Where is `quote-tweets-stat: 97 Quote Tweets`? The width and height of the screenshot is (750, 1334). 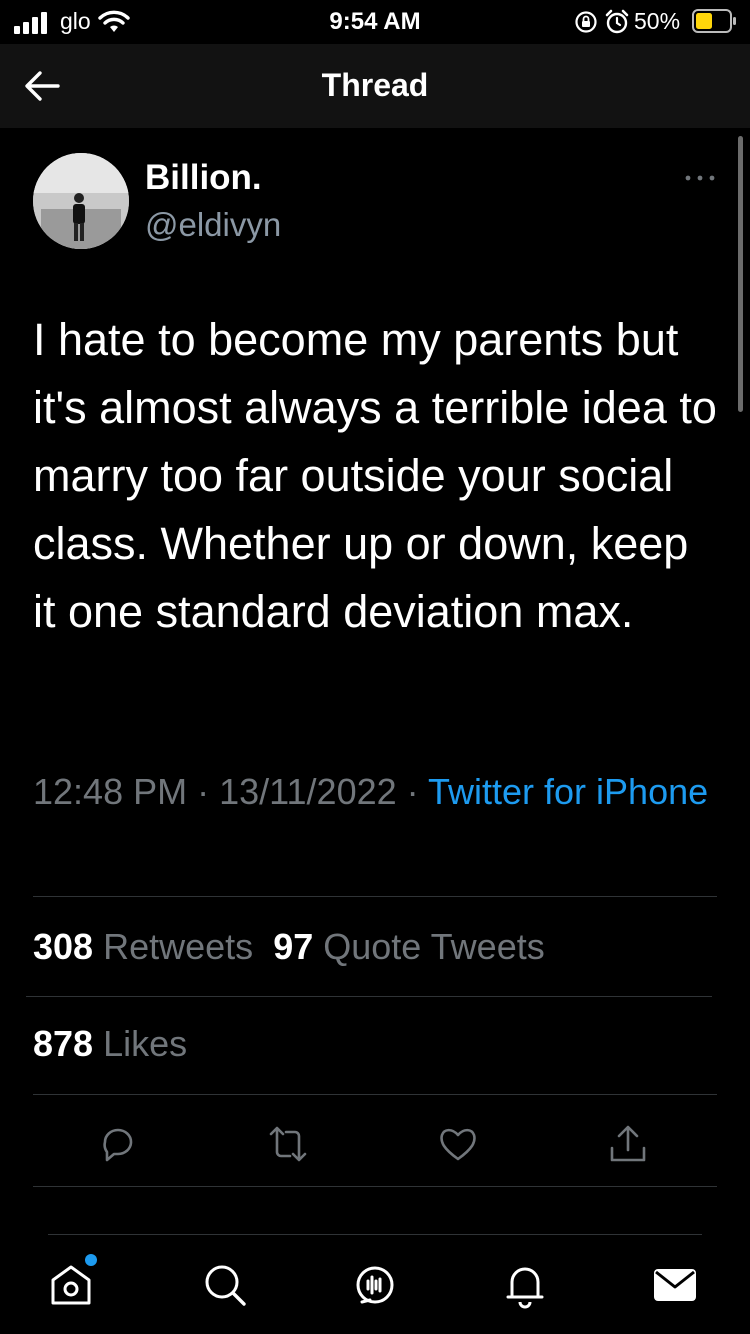 quote-tweets-stat: 97 Quote Tweets is located at coordinates (409, 946).